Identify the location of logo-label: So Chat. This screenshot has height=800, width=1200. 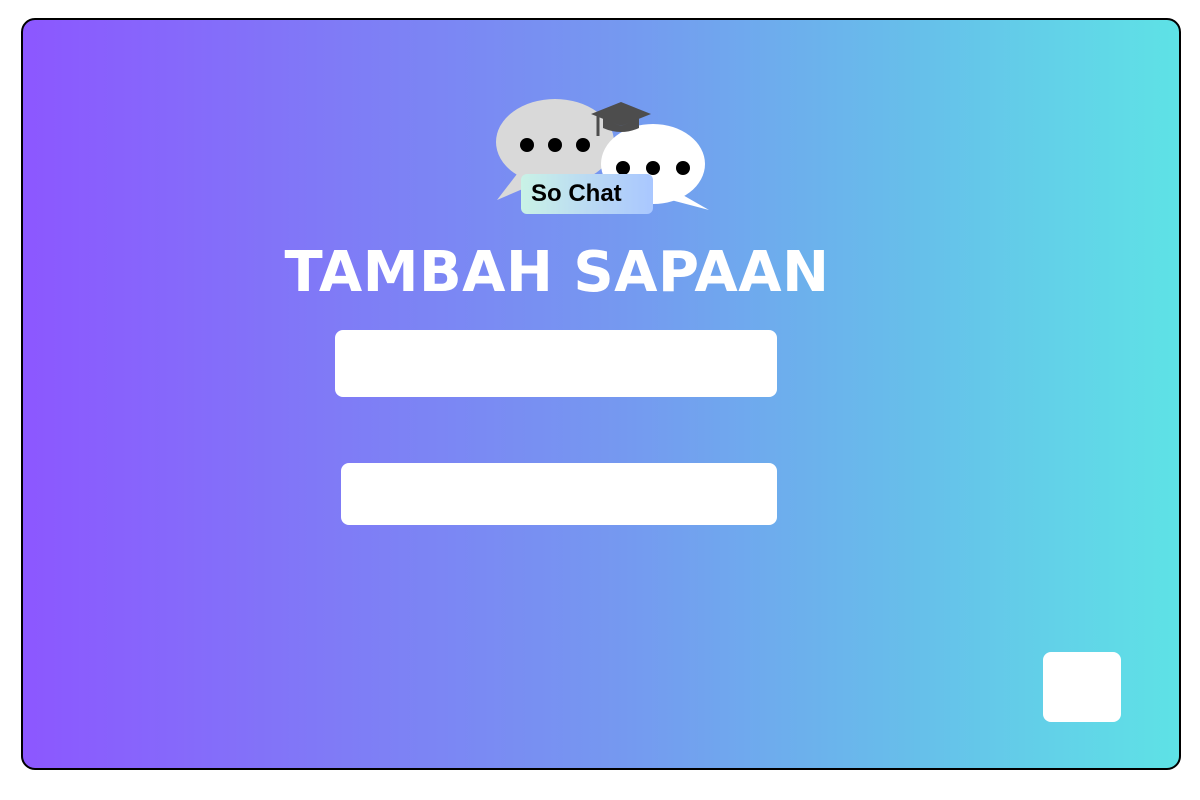
(587, 194).